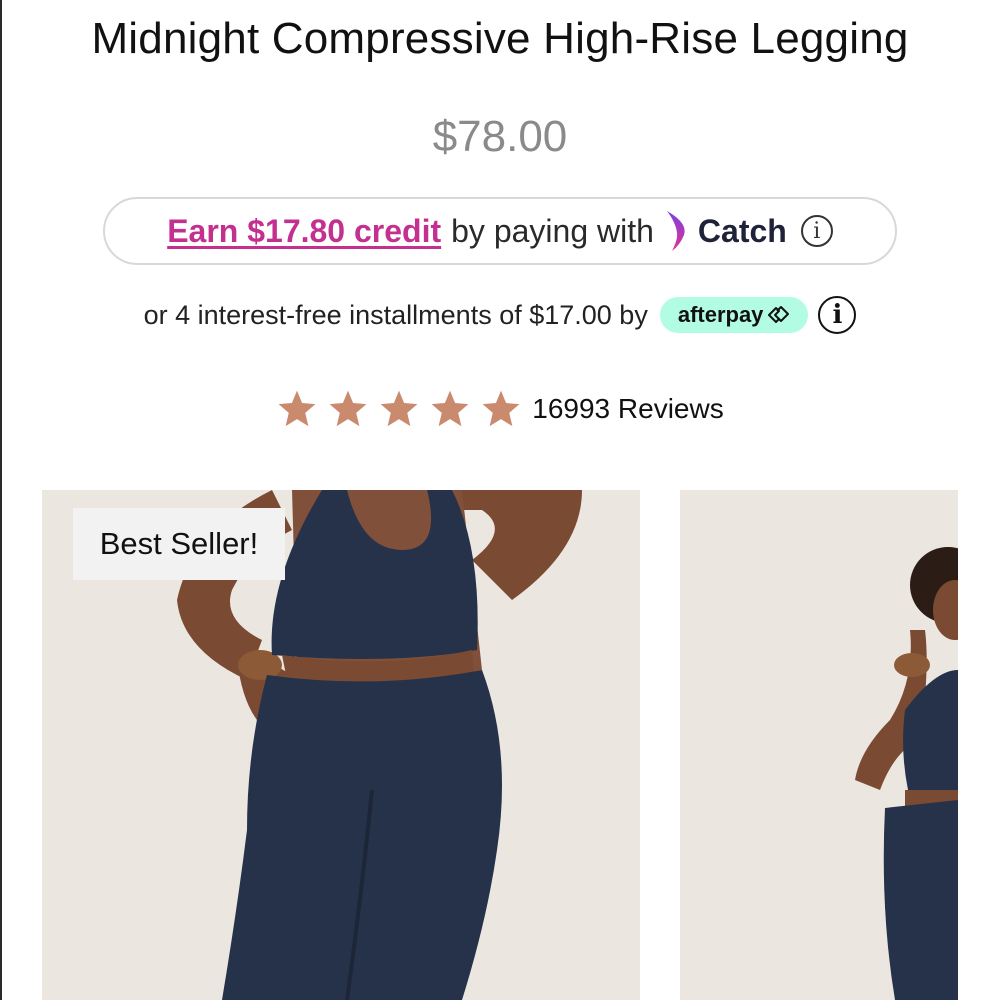  I want to click on product-title: Midnight Compressive High-Rise Legging, so click(500, 38).